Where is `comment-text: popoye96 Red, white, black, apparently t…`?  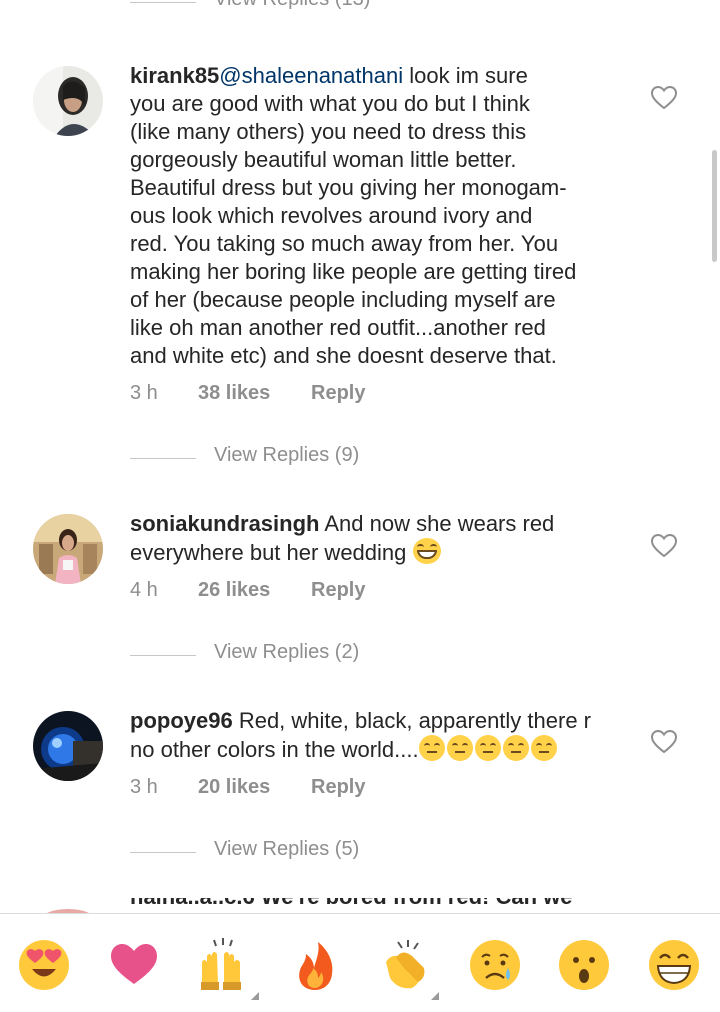 comment-text: popoye96 Red, white, black, apparently t… is located at coordinates (390, 735).